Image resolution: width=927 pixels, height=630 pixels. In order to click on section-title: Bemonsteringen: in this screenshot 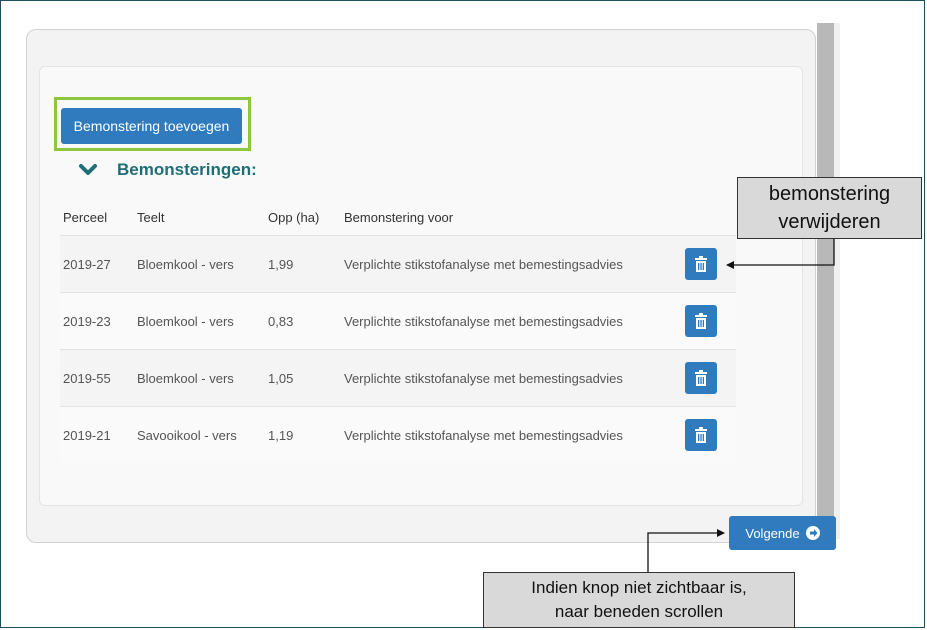, I will do `click(187, 169)`.